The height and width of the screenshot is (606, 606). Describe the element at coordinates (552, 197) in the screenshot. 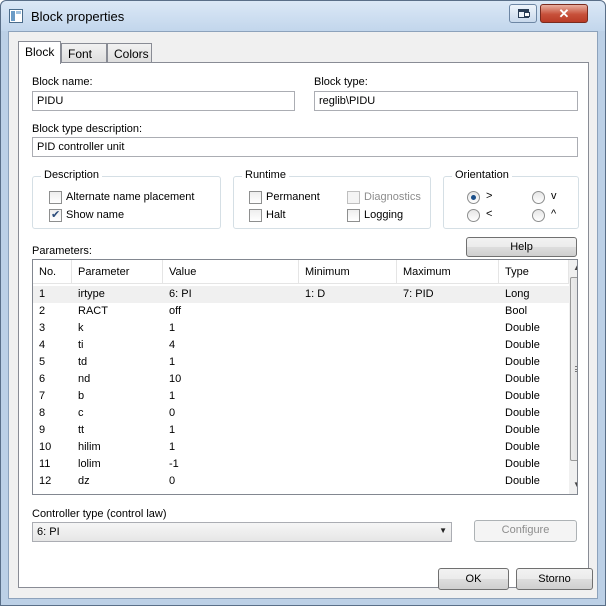

I see `orientation-down-radio: v` at that location.